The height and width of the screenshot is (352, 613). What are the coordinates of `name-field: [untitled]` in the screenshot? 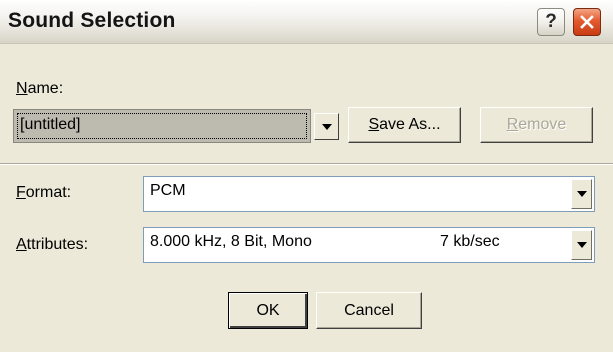 It's located at (162, 126).